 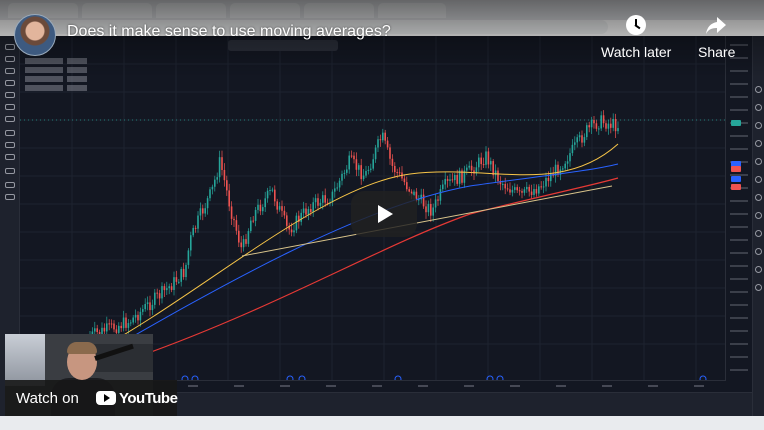 What do you see at coordinates (716, 25) in the screenshot?
I see `share-arrow-icon` at bounding box center [716, 25].